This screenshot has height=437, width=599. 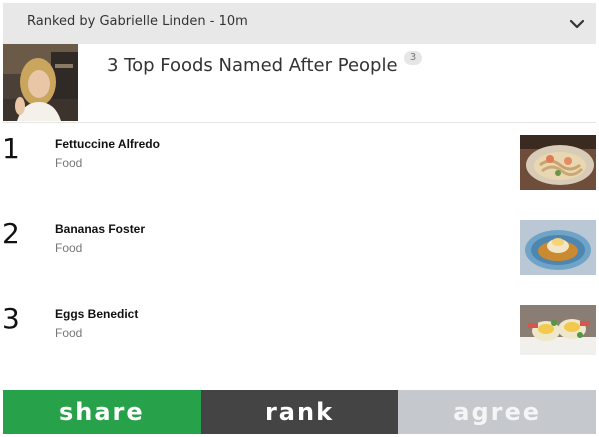 What do you see at coordinates (11, 233) in the screenshot?
I see `rank-number: 2` at bounding box center [11, 233].